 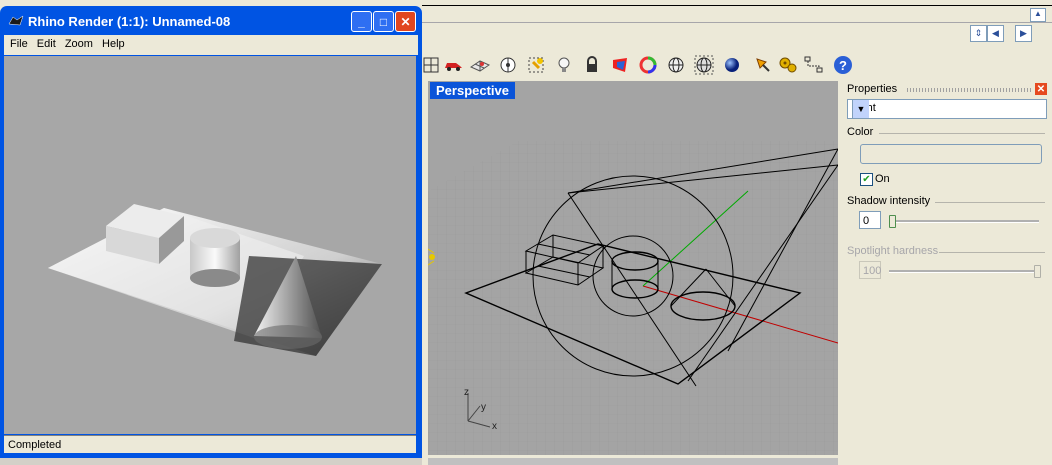 What do you see at coordinates (483, 407) in the screenshot?
I see `axis-y-label: y` at bounding box center [483, 407].